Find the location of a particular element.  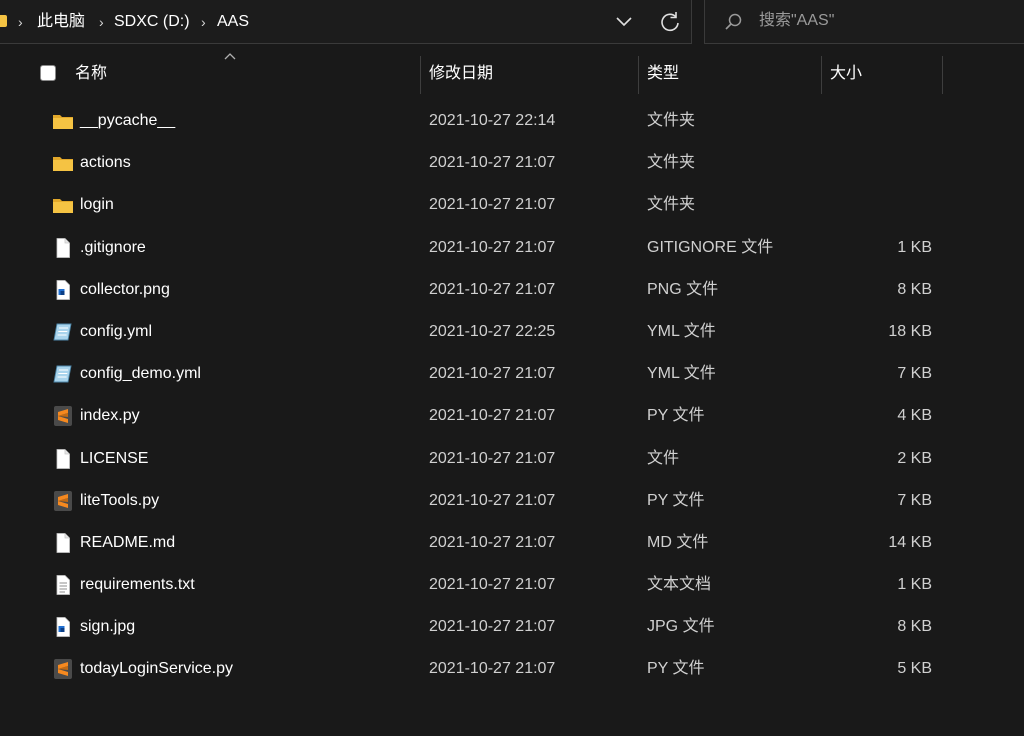

file-name: config.yml is located at coordinates (116, 331).